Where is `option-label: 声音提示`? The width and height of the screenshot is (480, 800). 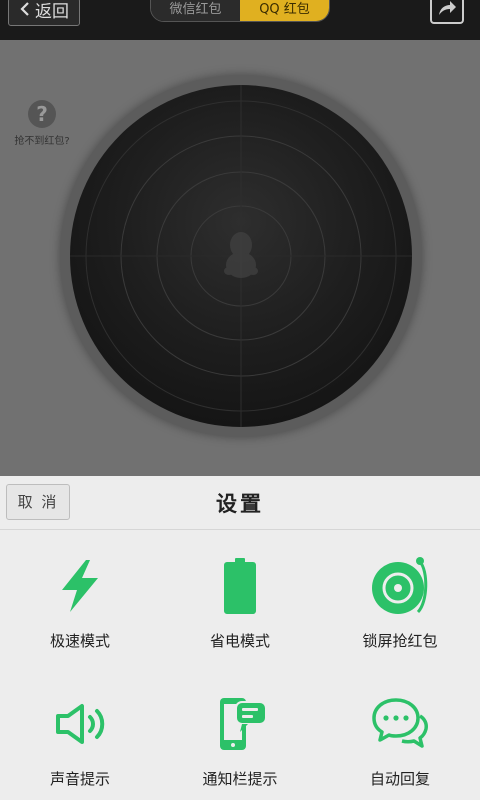
option-label: 声音提示 is located at coordinates (79, 779).